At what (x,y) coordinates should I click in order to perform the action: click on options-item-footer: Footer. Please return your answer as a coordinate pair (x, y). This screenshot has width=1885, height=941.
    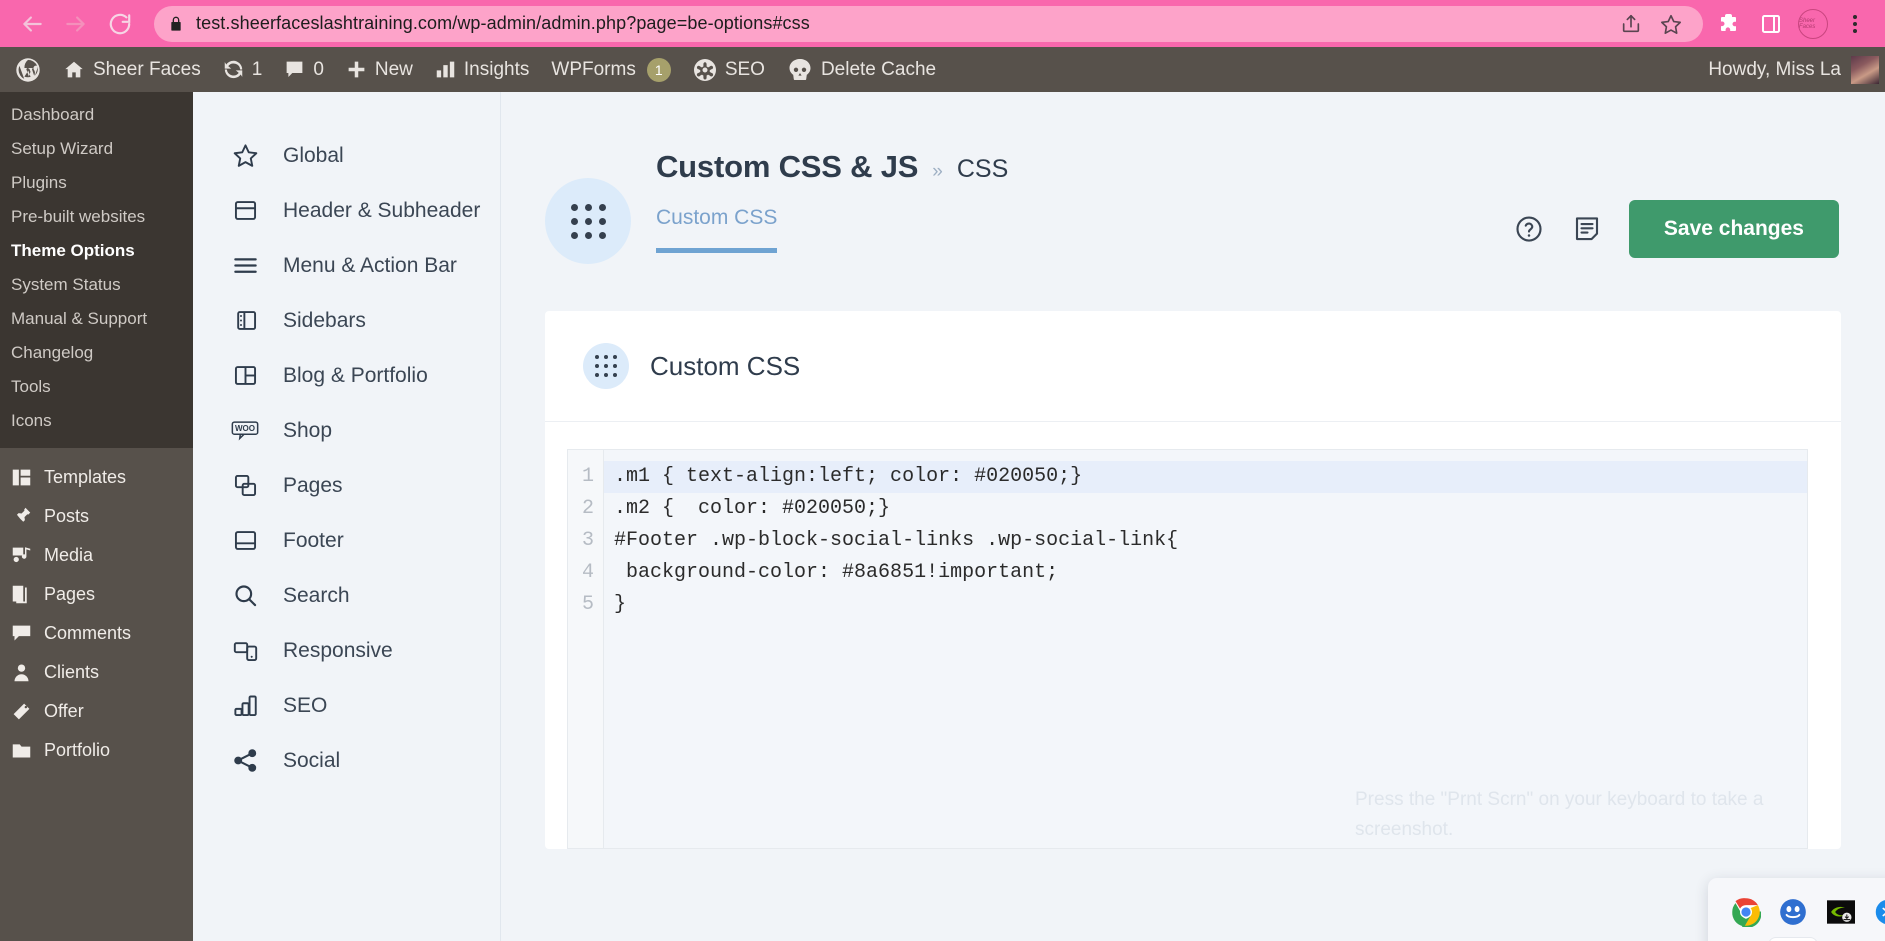
    Looking at the image, I should click on (346, 540).